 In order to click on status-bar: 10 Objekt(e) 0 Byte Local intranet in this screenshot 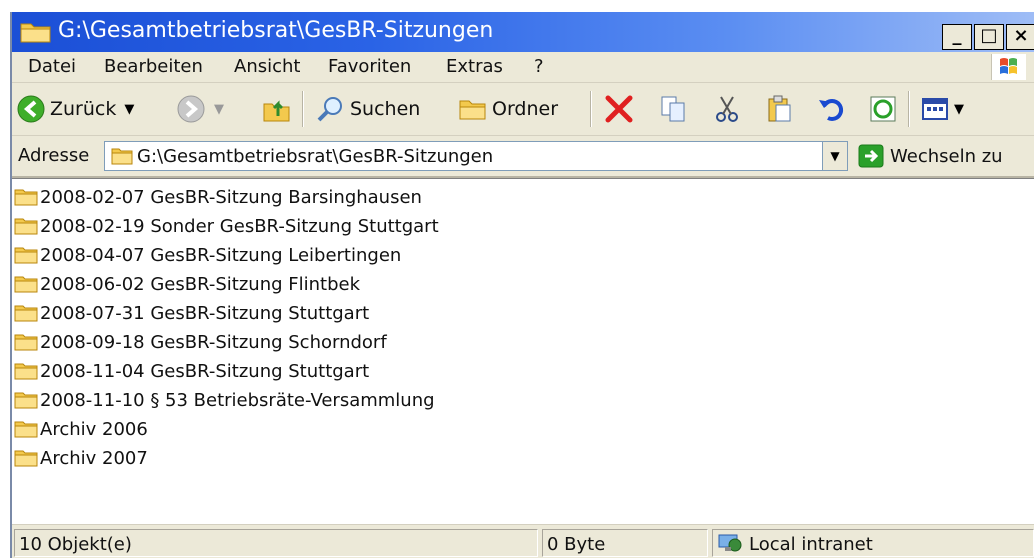, I will do `click(523, 541)`.